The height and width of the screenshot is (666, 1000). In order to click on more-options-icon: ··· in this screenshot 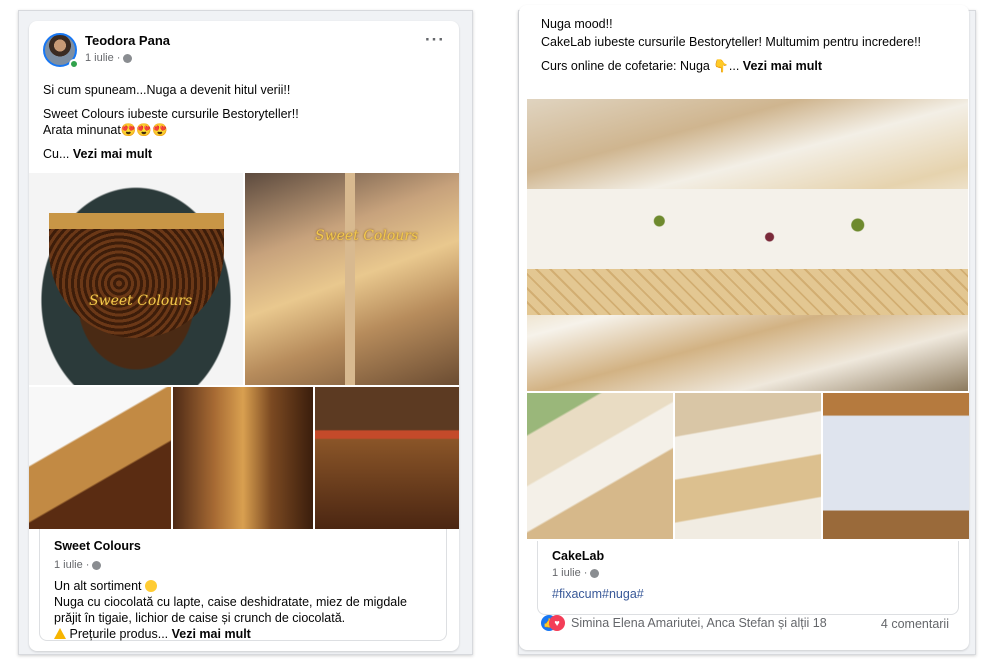, I will do `click(435, 39)`.